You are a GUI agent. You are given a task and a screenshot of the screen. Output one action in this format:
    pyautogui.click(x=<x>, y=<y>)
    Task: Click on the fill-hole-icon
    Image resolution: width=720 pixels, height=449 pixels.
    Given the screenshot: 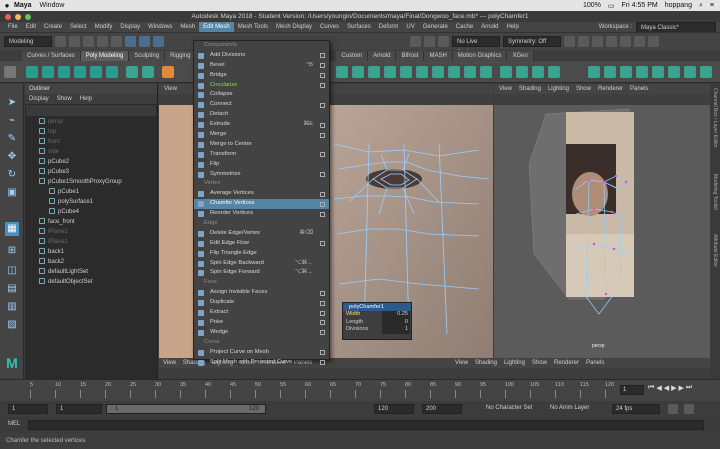 What is the action you would take?
    pyautogui.click(x=486, y=72)
    